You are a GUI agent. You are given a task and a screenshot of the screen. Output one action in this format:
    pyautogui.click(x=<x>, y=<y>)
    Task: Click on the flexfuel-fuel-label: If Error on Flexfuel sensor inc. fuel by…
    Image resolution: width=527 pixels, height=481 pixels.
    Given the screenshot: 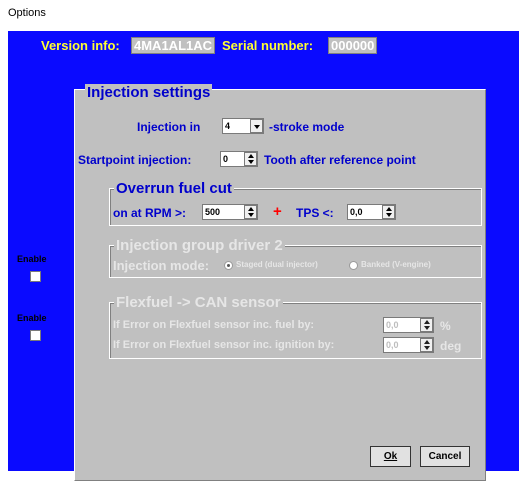 What is the action you would take?
    pyautogui.click(x=214, y=325)
    